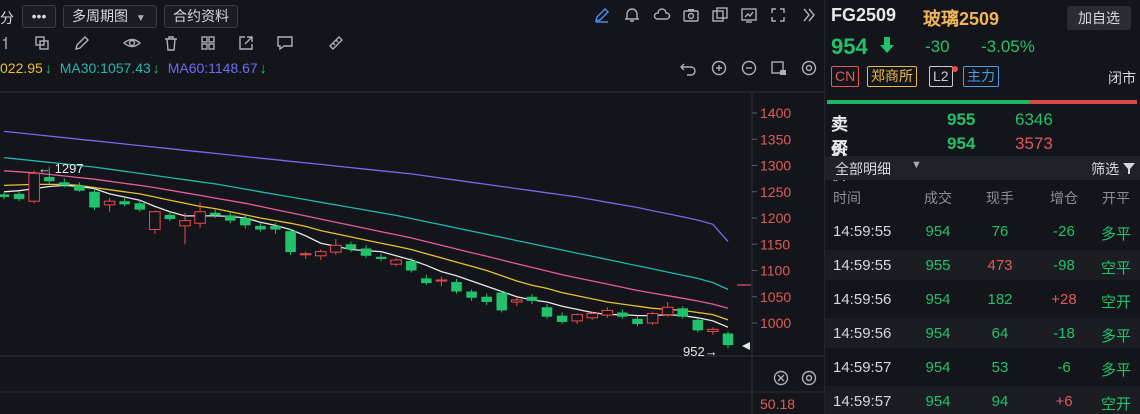 Image resolution: width=1140 pixels, height=414 pixels. What do you see at coordinates (775, 297) in the screenshot?
I see `y-tick-label: 1050` at bounding box center [775, 297].